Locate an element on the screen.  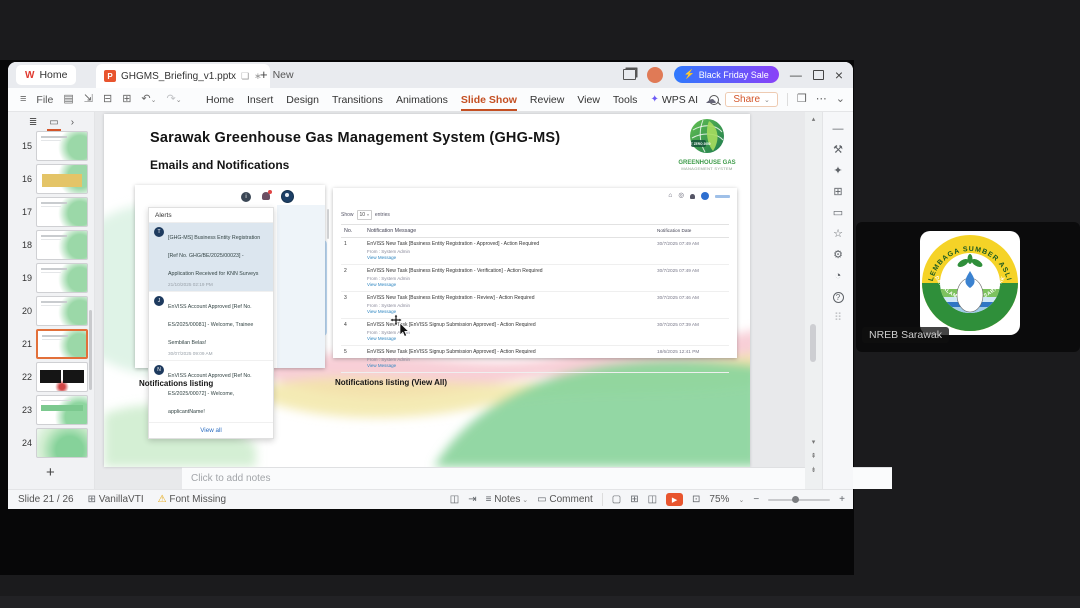
collapse-ribbon-icon: ⌄ is located at coordinates (840, 99).